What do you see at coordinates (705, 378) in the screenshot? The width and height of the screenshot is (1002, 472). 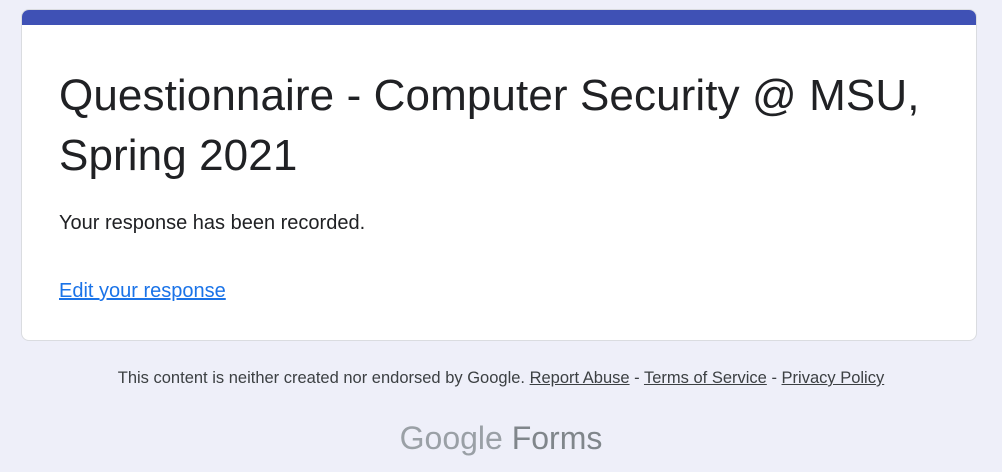 I see `terms-of-service-link: Terms of Service` at bounding box center [705, 378].